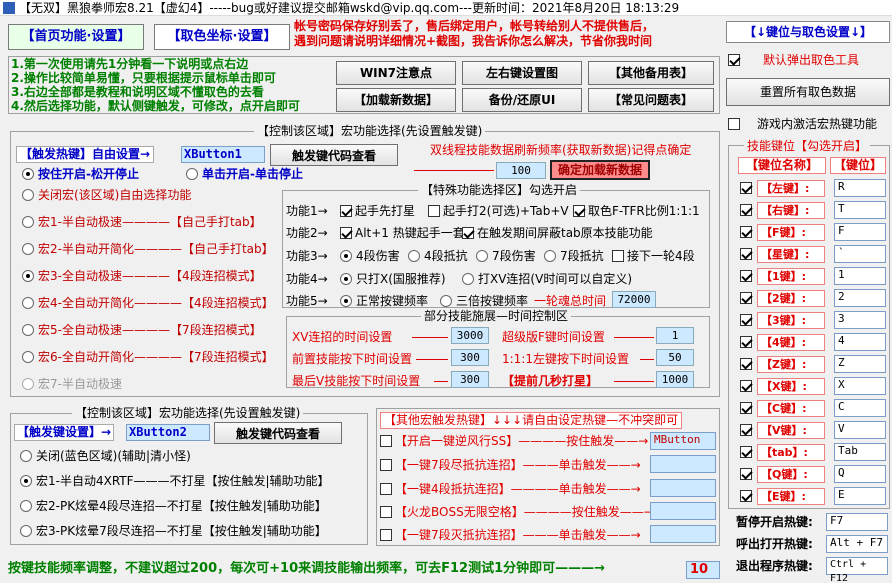 Image resolution: width=892 pixels, height=583 pixels. Describe the element at coordinates (857, 544) in the screenshot. I see `show-hotkey-input: Alt + F7` at that location.